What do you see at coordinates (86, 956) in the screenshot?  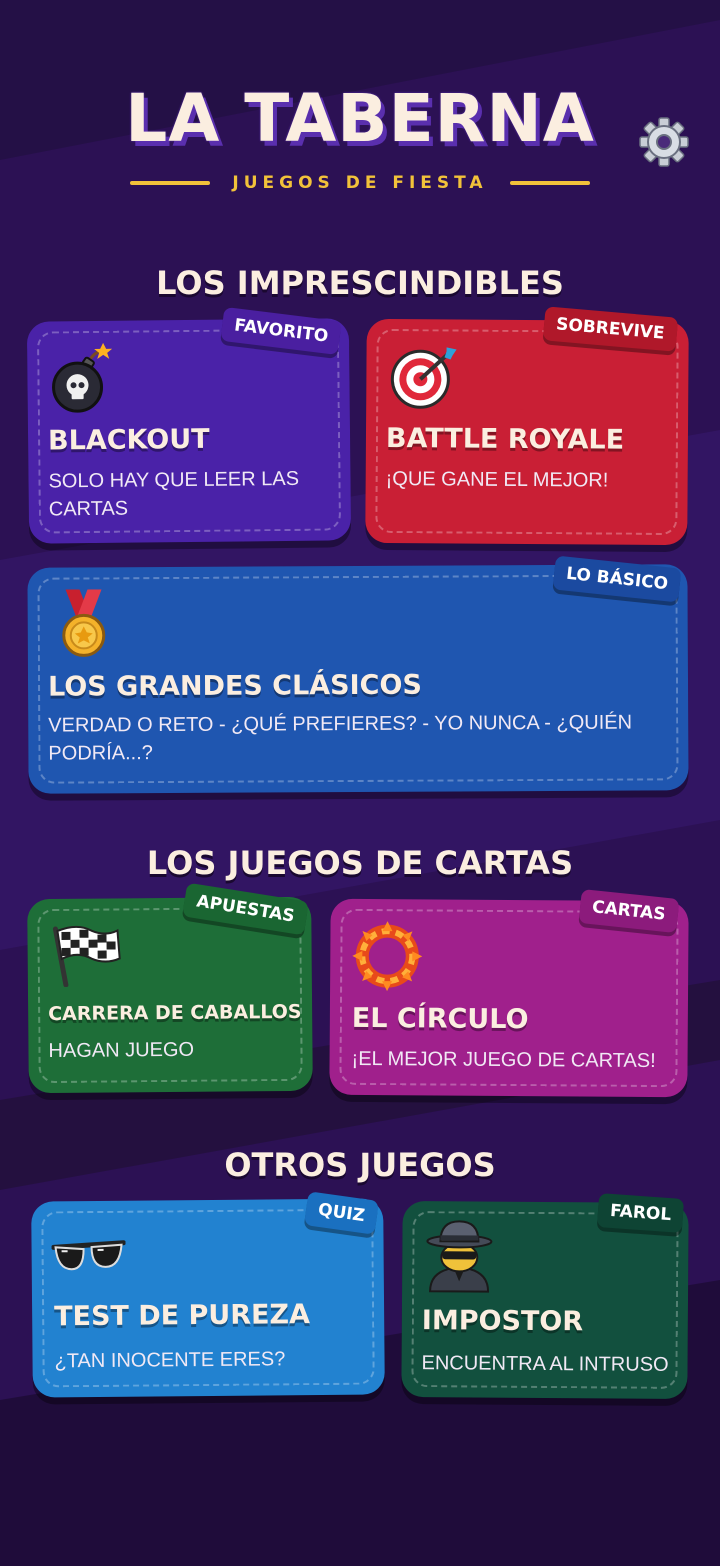 I see `checkered-flag-icon` at bounding box center [86, 956].